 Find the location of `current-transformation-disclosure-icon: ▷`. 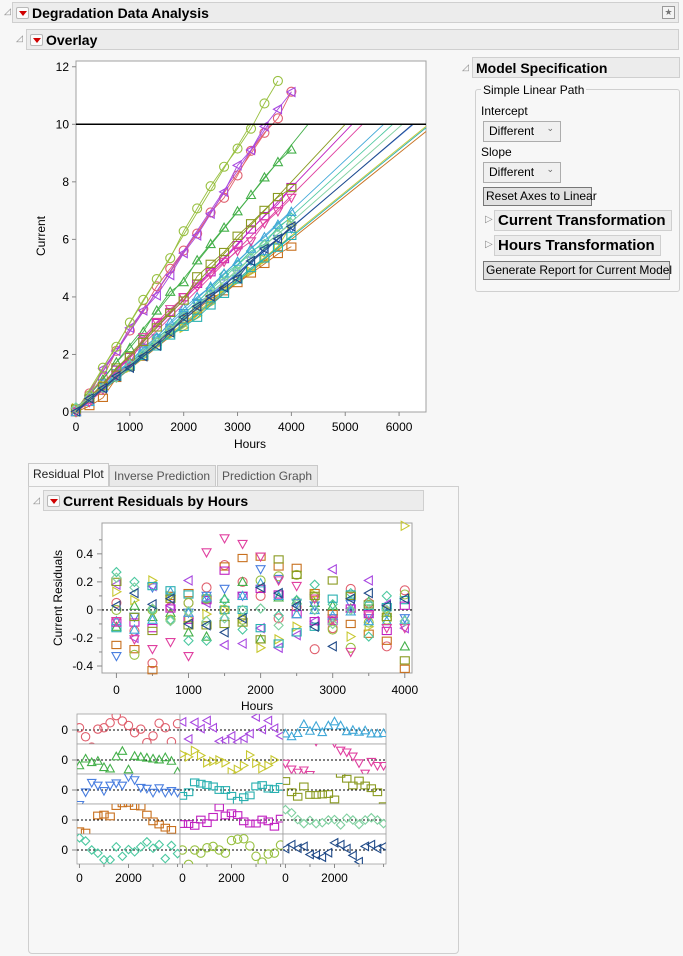

current-transformation-disclosure-icon: ▷ is located at coordinates (489, 219).